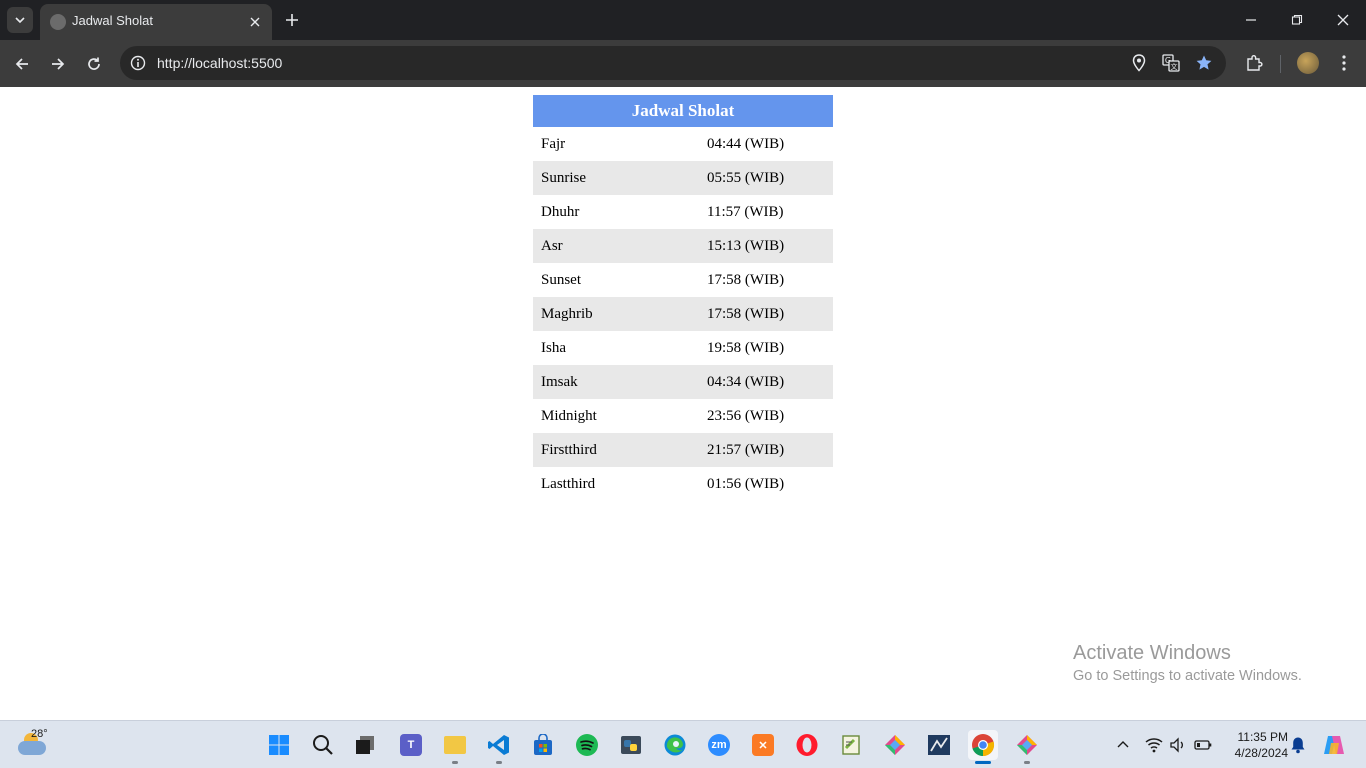  I want to click on prayer-time: 04:34 (WIB), so click(766, 382).